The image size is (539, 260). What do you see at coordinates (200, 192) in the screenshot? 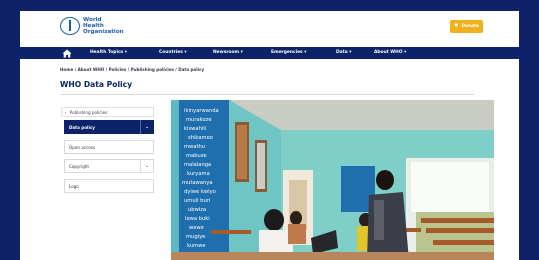
I see `wall-word: dyiwe kwiyo` at bounding box center [200, 192].